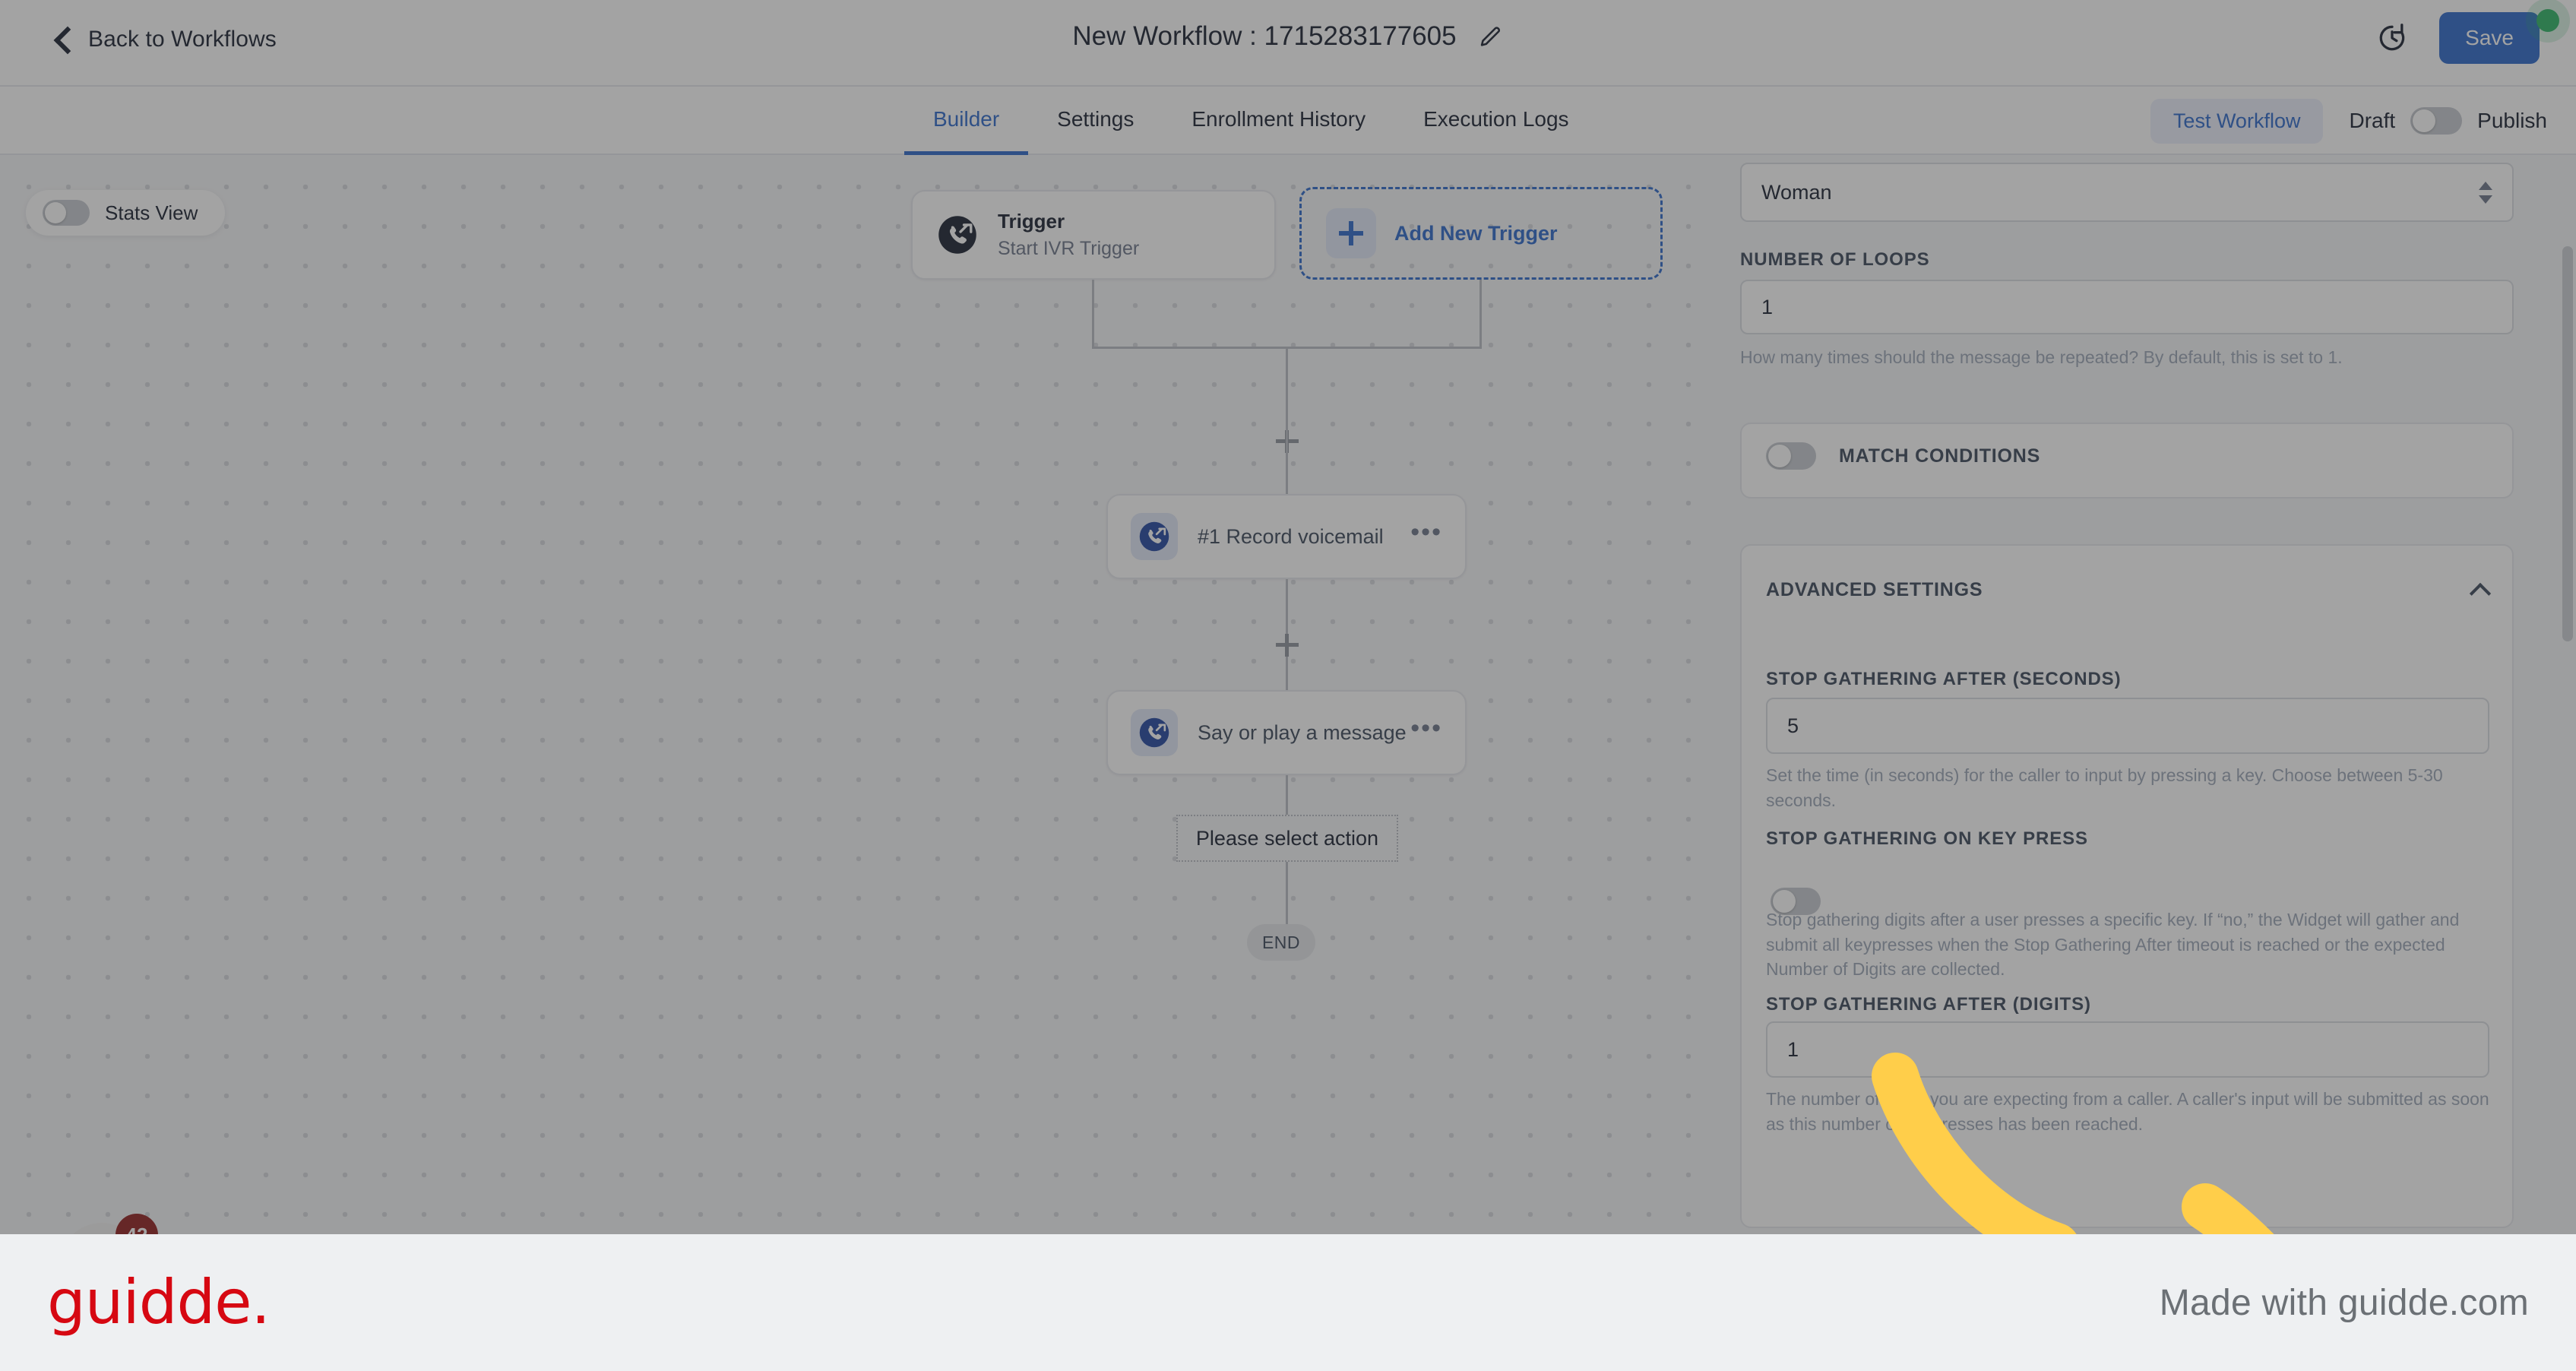 Image resolution: width=2576 pixels, height=1371 pixels. I want to click on end-node: END, so click(1281, 943).